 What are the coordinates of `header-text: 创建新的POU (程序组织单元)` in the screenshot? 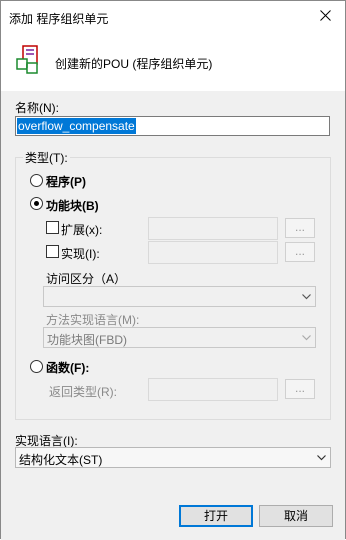 It's located at (134, 64).